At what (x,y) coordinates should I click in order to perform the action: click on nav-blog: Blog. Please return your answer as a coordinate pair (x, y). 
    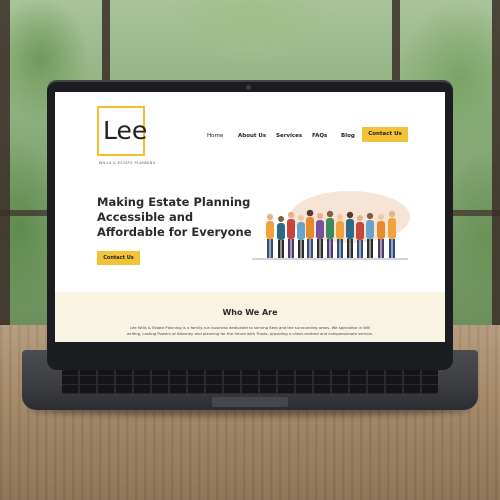
    Looking at the image, I should click on (348, 136).